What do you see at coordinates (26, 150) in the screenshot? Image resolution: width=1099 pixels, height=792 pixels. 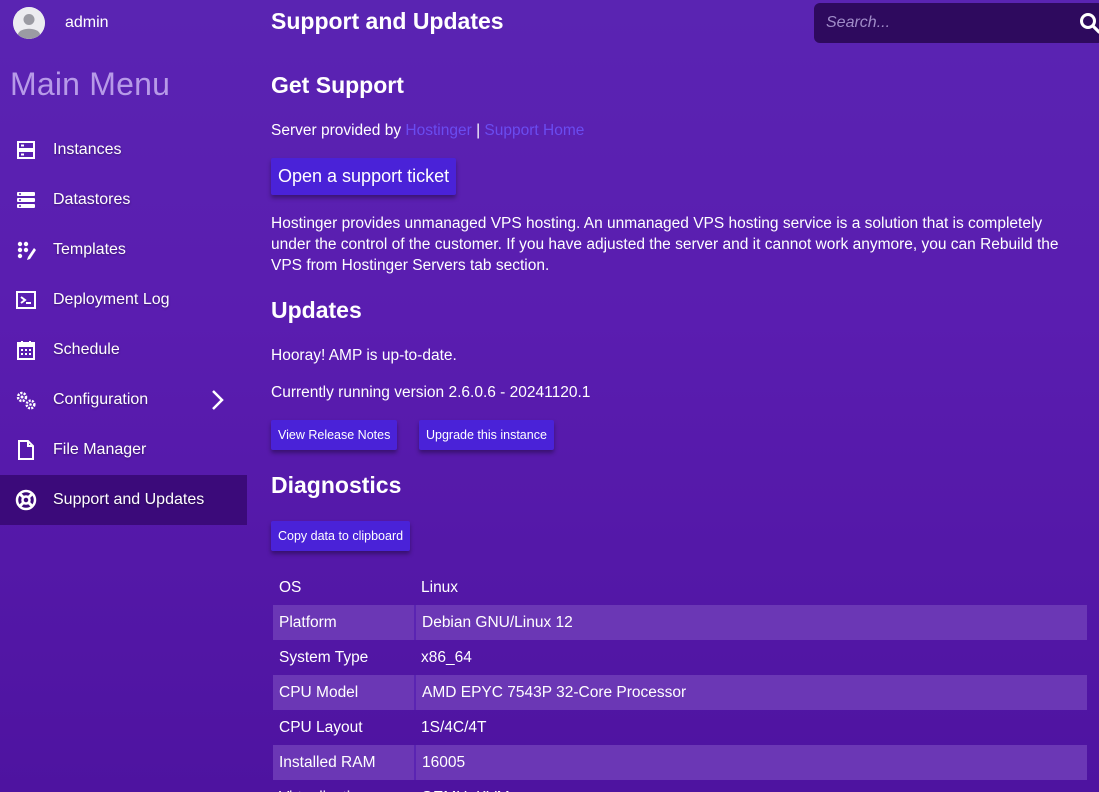 I see `server-icon` at bounding box center [26, 150].